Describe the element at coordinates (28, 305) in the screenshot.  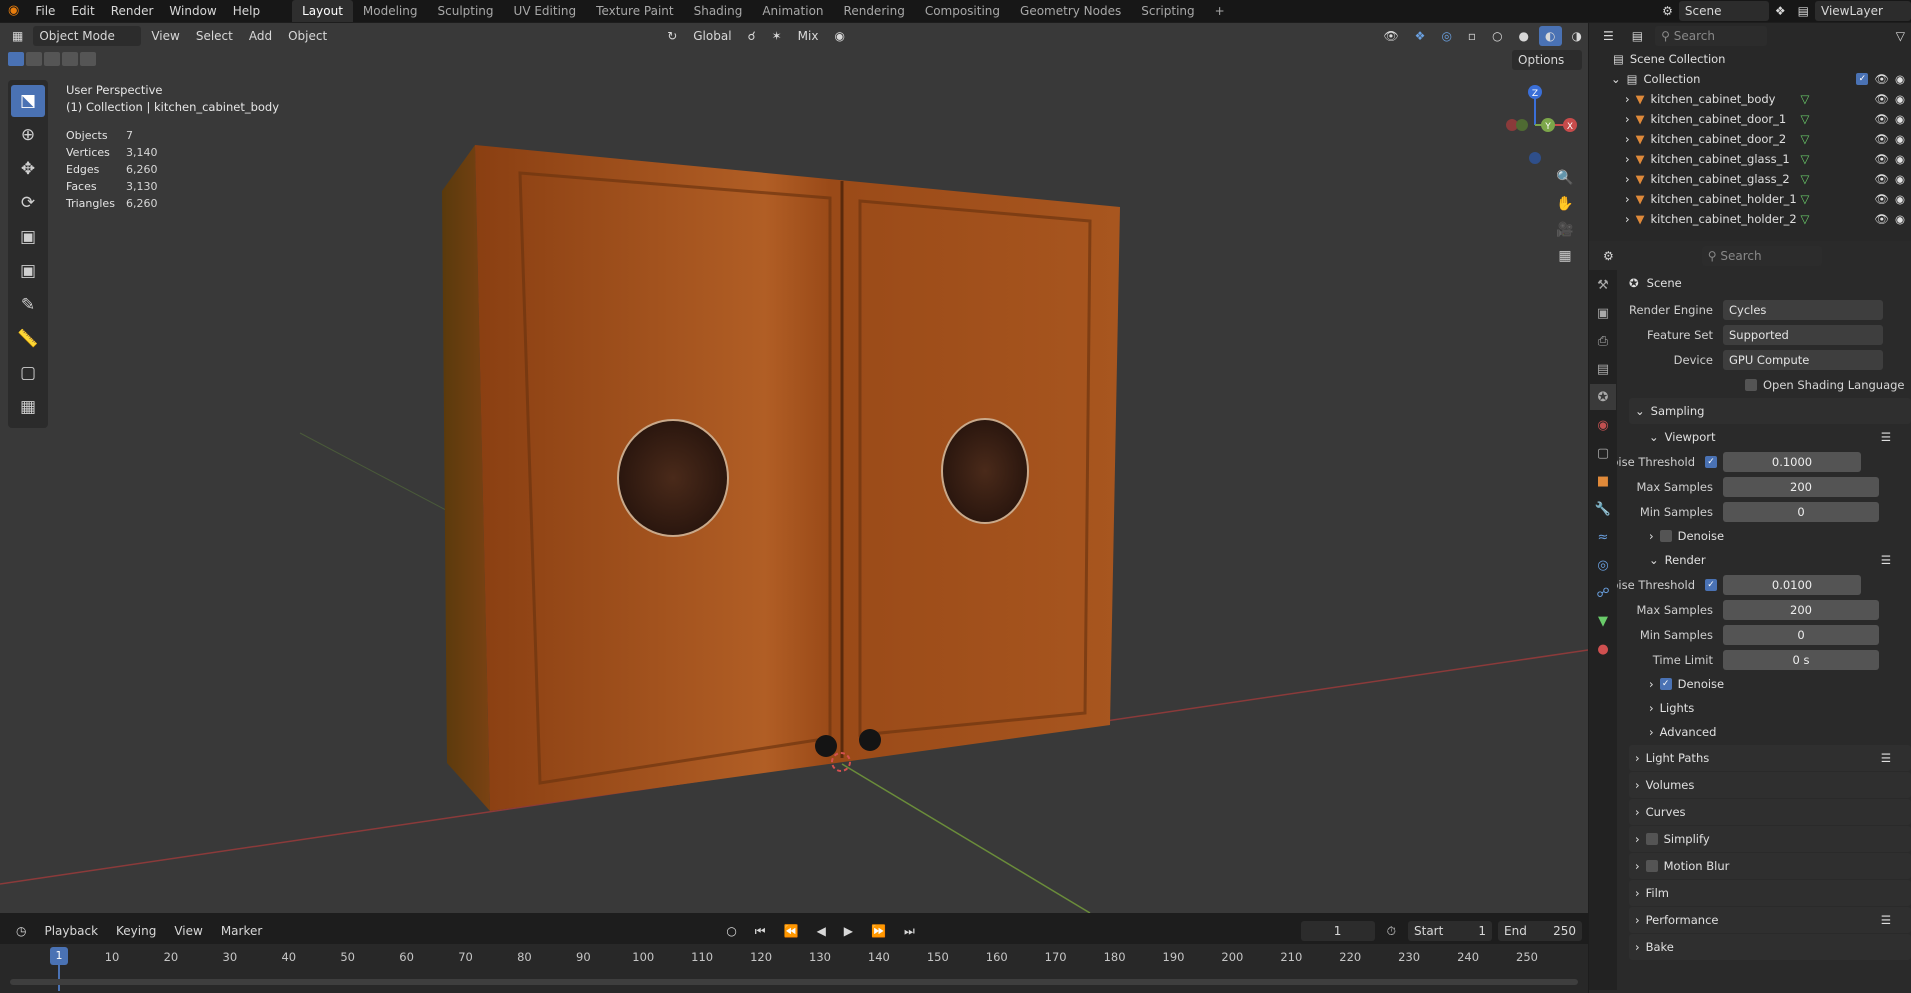
I see `annotate-tool-icon: ✎` at that location.